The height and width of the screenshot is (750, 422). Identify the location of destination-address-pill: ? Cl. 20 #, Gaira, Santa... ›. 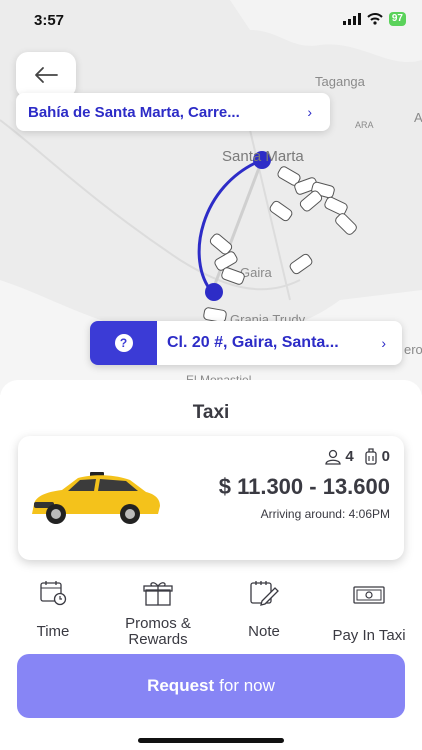
(246, 343).